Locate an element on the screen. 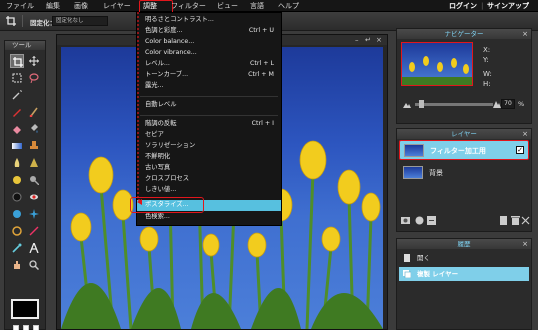  menu-file: ファイル is located at coordinates (20, 6).